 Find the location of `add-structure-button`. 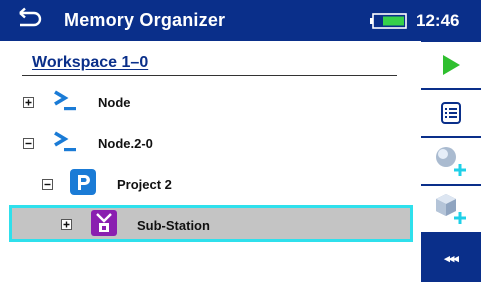

add-structure-button is located at coordinates (451, 161).